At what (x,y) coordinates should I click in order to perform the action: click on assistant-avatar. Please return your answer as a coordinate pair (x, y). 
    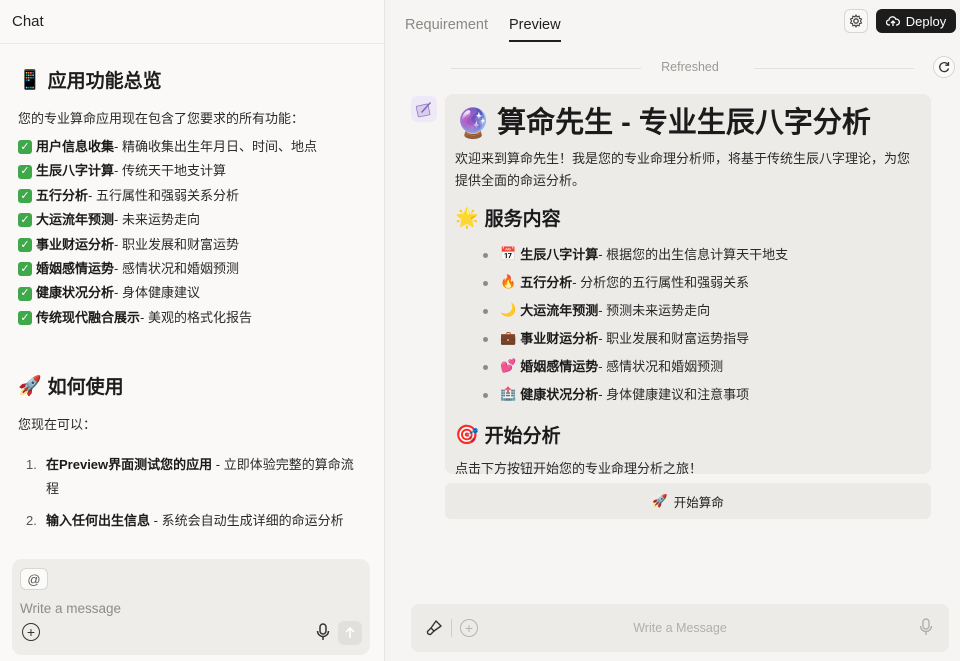
    Looking at the image, I should click on (424, 109).